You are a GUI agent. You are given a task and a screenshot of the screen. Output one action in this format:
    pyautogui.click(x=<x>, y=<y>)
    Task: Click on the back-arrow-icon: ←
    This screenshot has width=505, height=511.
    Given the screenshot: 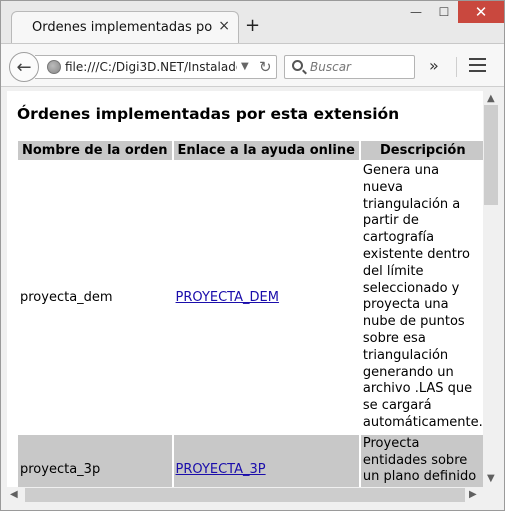 What is the action you would take?
    pyautogui.click(x=24, y=67)
    